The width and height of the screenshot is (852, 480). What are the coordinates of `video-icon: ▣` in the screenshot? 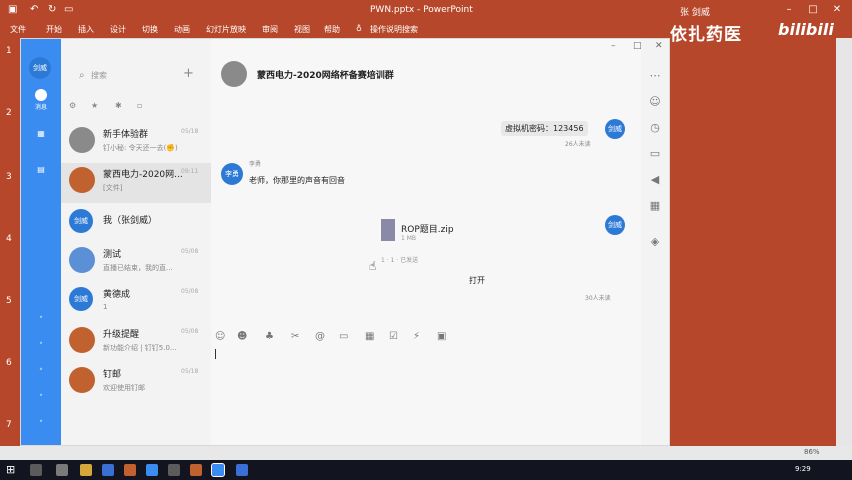 It's located at (441, 336).